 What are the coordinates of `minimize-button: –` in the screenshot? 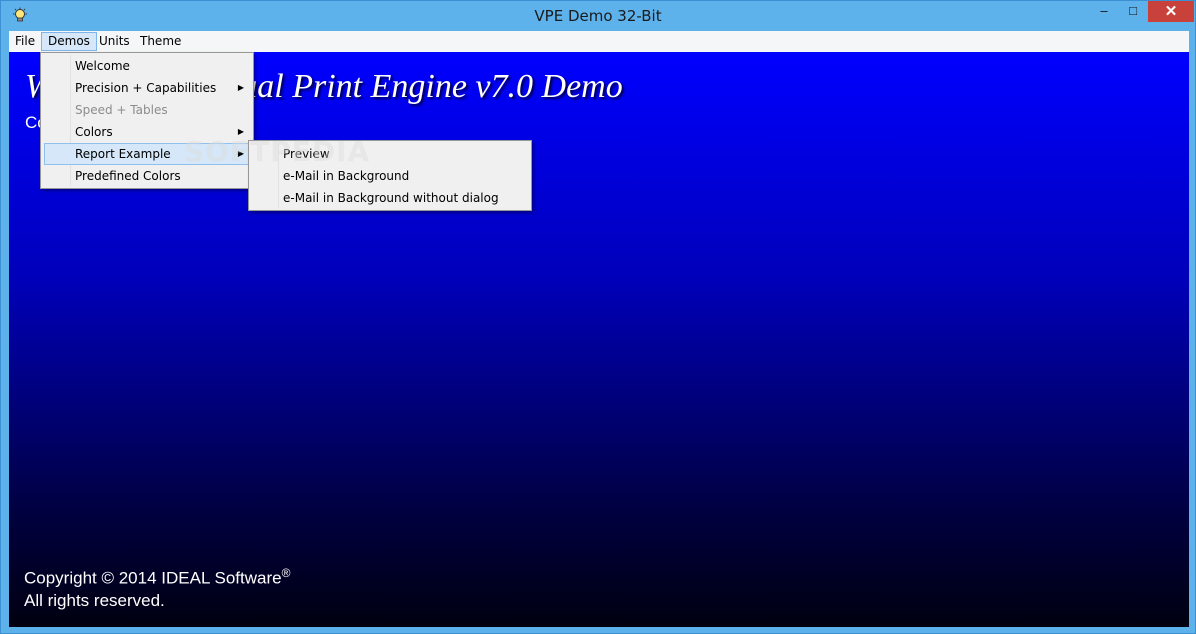 It's located at (1104, 11).